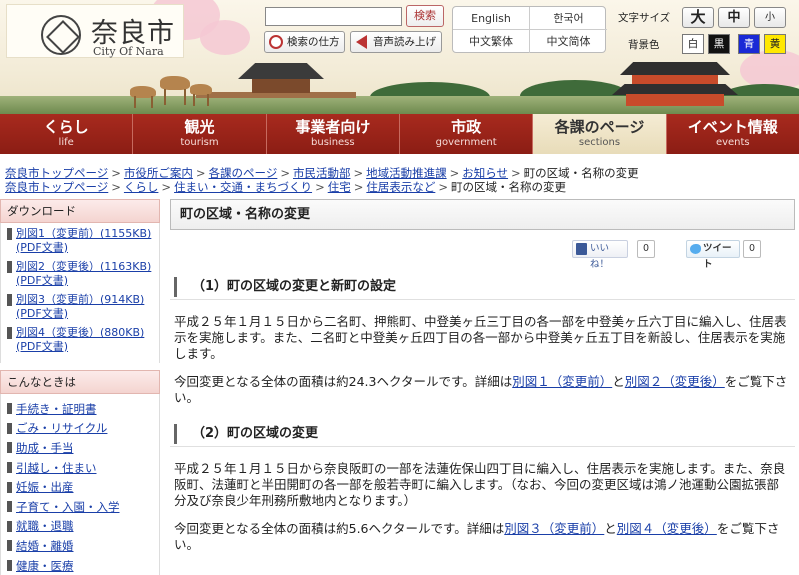  I want to click on twitter-bird-icon, so click(695, 249).